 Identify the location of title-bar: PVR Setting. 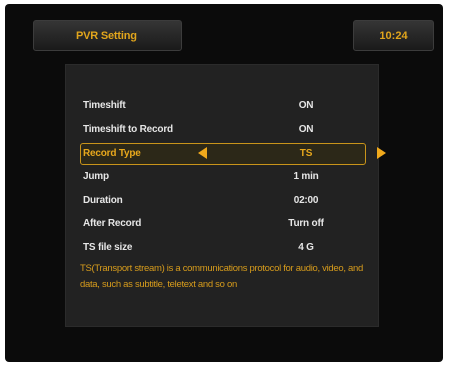
(107, 35).